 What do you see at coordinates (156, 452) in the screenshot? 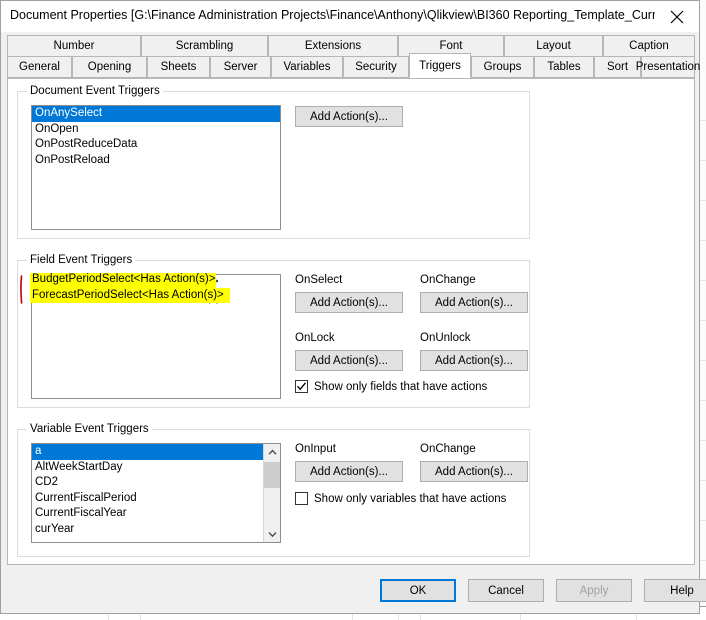
I see `variable-event-item: a` at bounding box center [156, 452].